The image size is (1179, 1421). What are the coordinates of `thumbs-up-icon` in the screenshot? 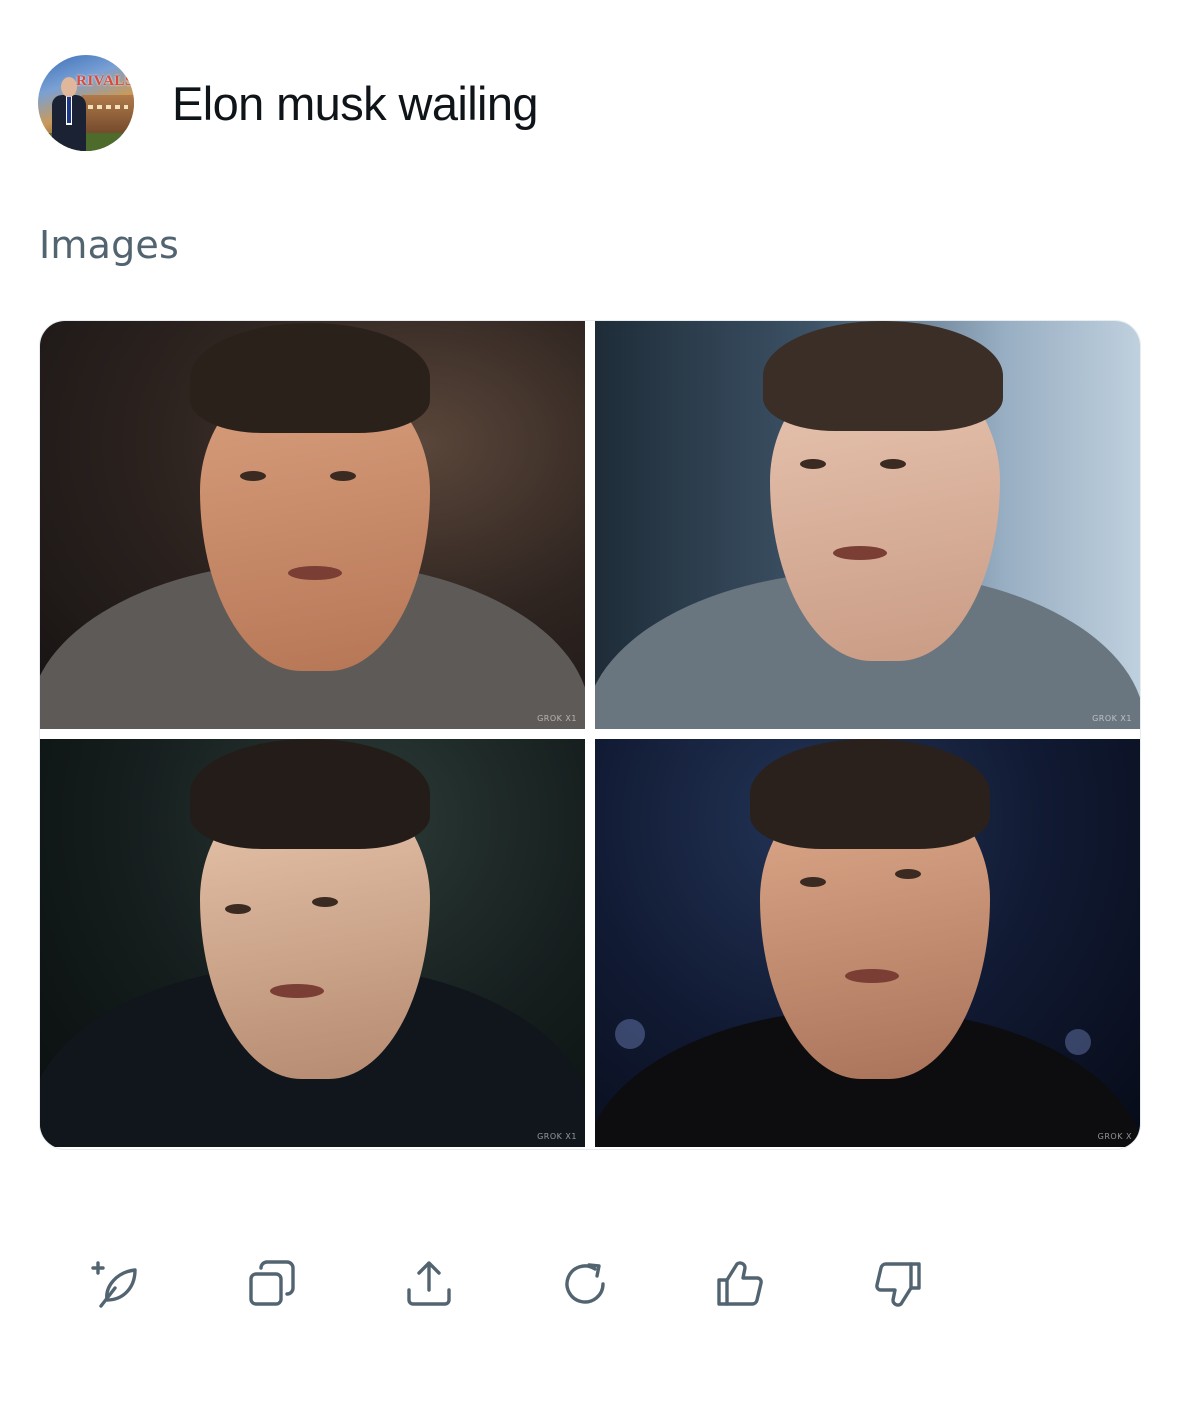 It's located at (740, 1283).